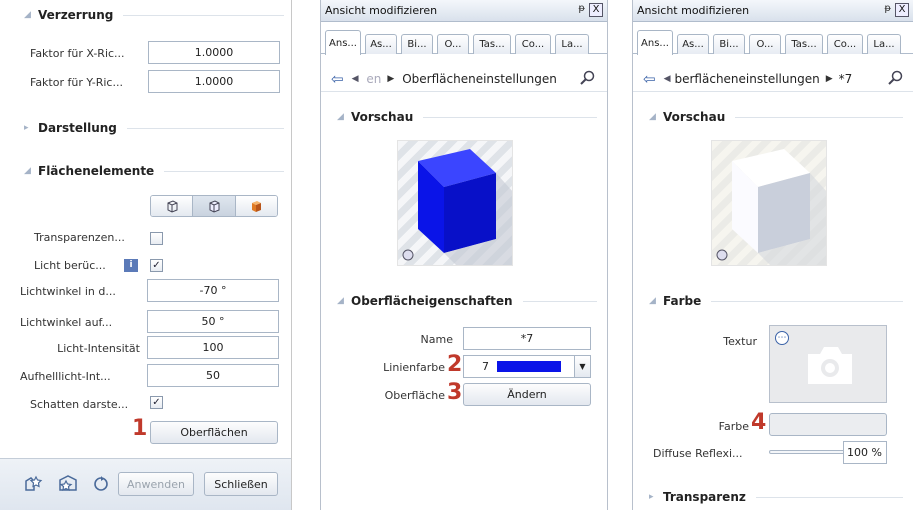  What do you see at coordinates (782, 338) in the screenshot?
I see `more-options-icon: ⋯` at bounding box center [782, 338].